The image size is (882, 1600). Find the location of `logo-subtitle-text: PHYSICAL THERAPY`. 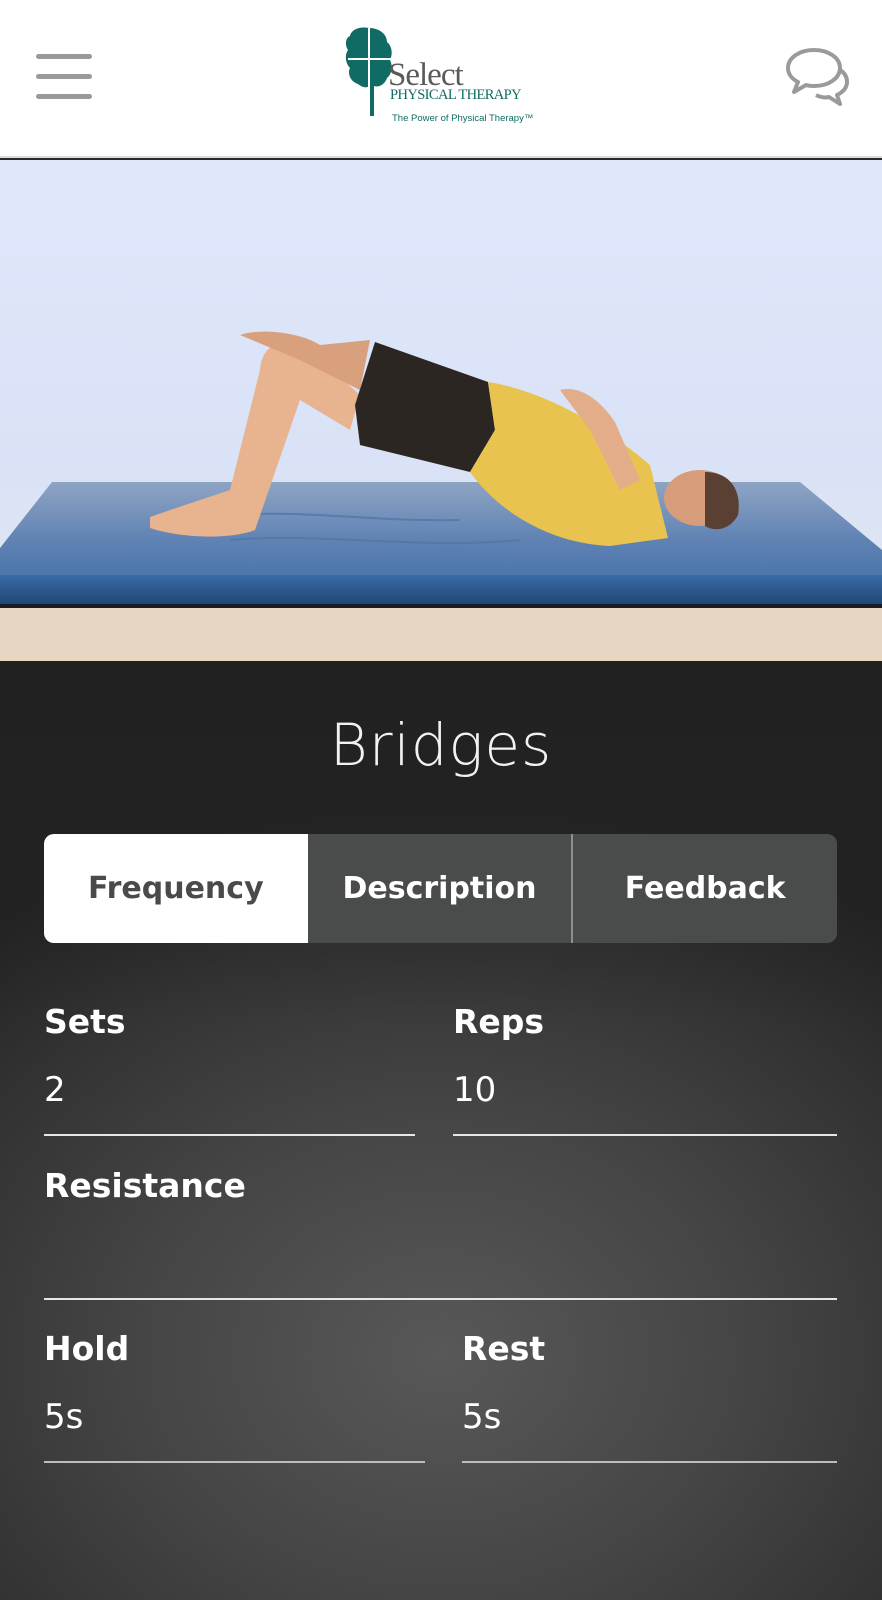

logo-subtitle-text: PHYSICAL THERAPY is located at coordinates (456, 95).